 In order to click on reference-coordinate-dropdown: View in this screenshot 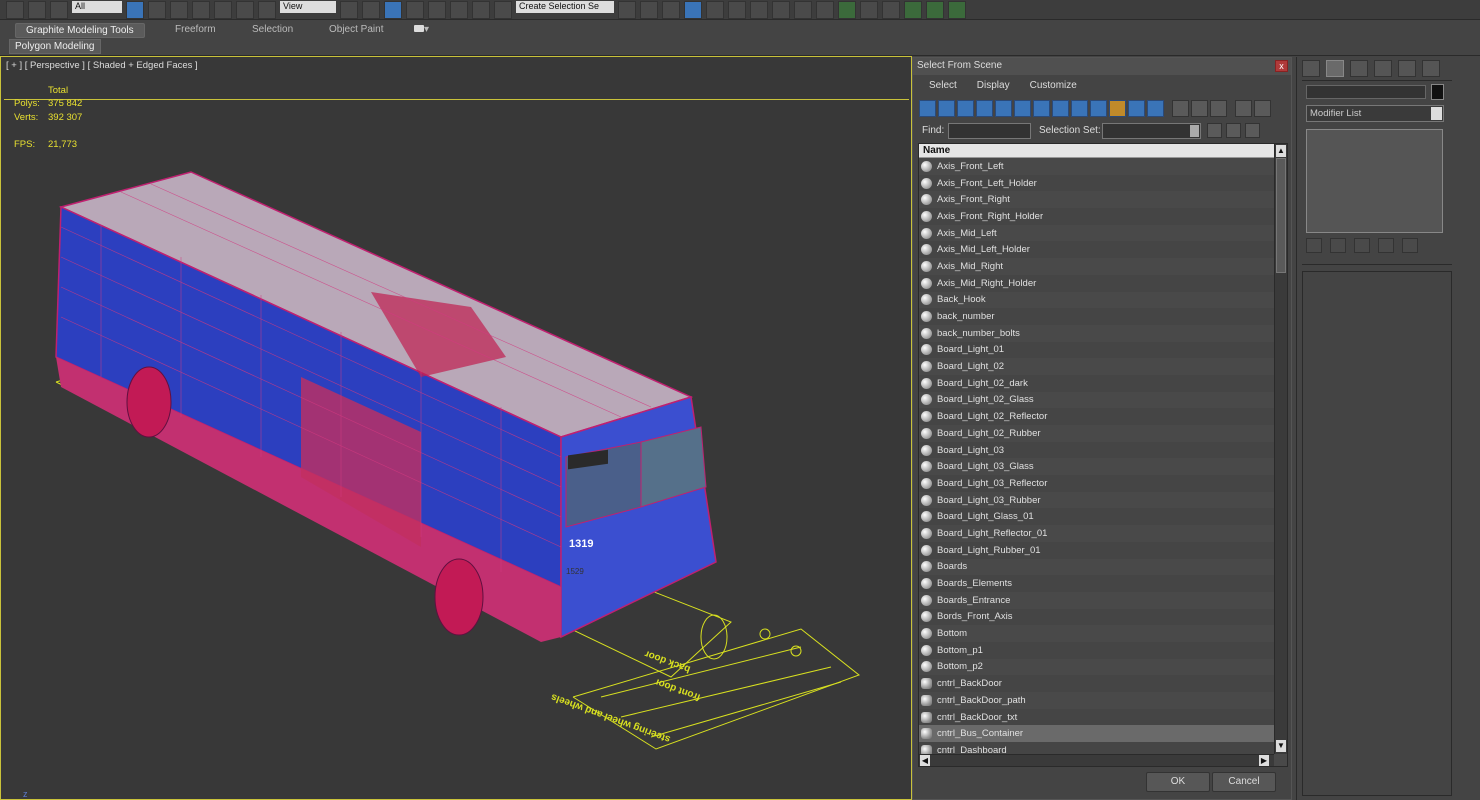, I will do `click(308, 6)`.